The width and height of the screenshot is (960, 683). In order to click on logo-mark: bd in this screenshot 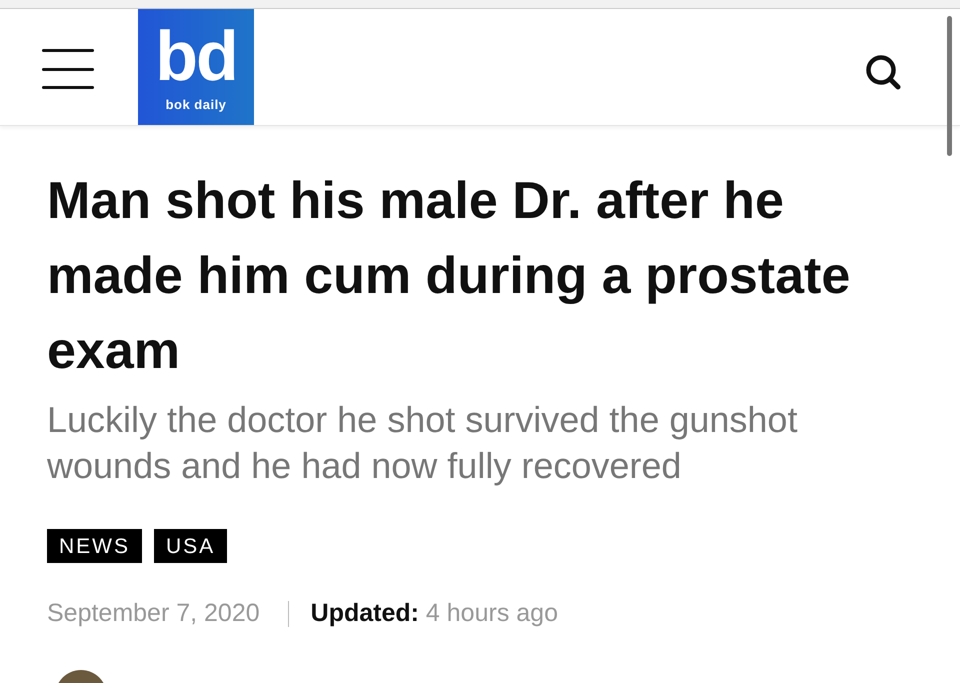, I will do `click(196, 56)`.